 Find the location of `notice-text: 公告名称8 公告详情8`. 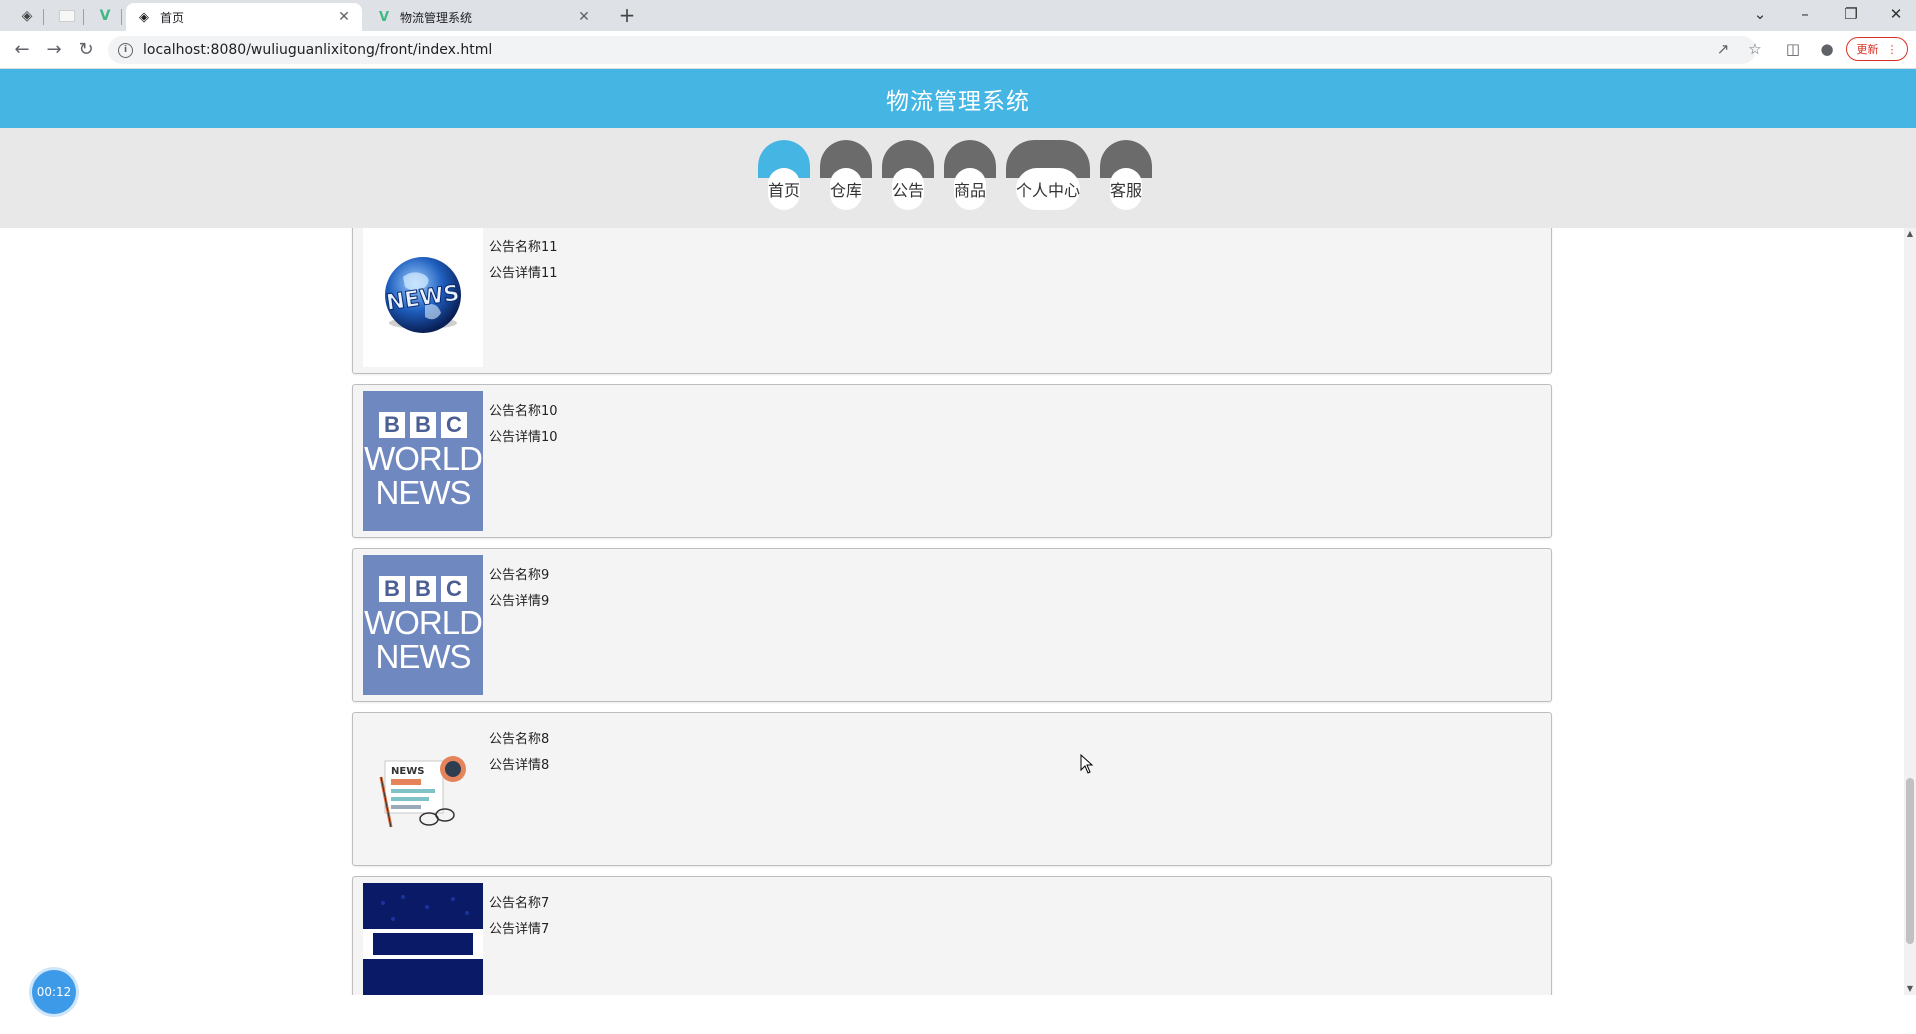

notice-text: 公告名称8 公告详情8 is located at coordinates (519, 753).